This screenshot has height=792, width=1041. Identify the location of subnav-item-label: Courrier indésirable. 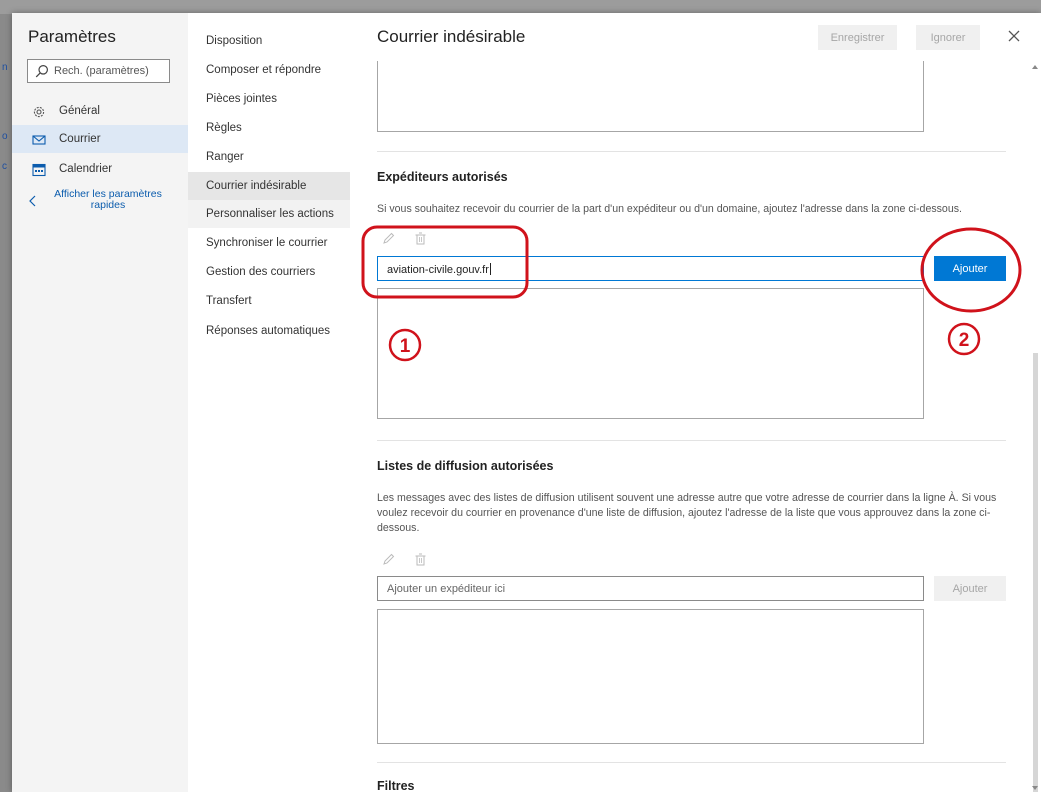
(256, 186).